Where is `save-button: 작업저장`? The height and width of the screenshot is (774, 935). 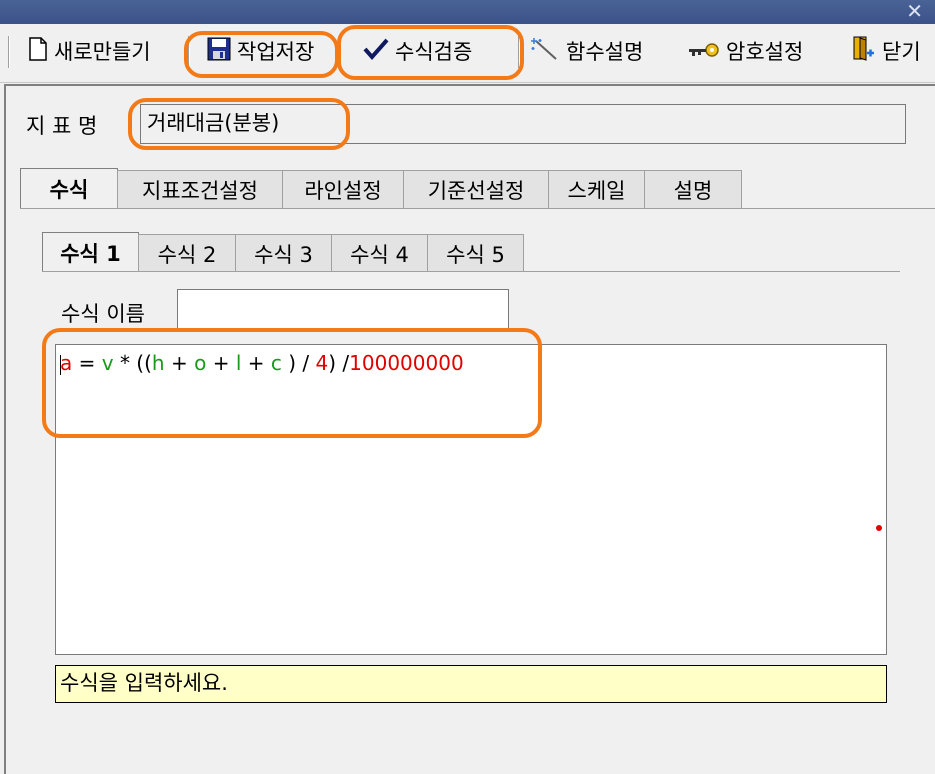 save-button: 작업저장 is located at coordinates (260, 51).